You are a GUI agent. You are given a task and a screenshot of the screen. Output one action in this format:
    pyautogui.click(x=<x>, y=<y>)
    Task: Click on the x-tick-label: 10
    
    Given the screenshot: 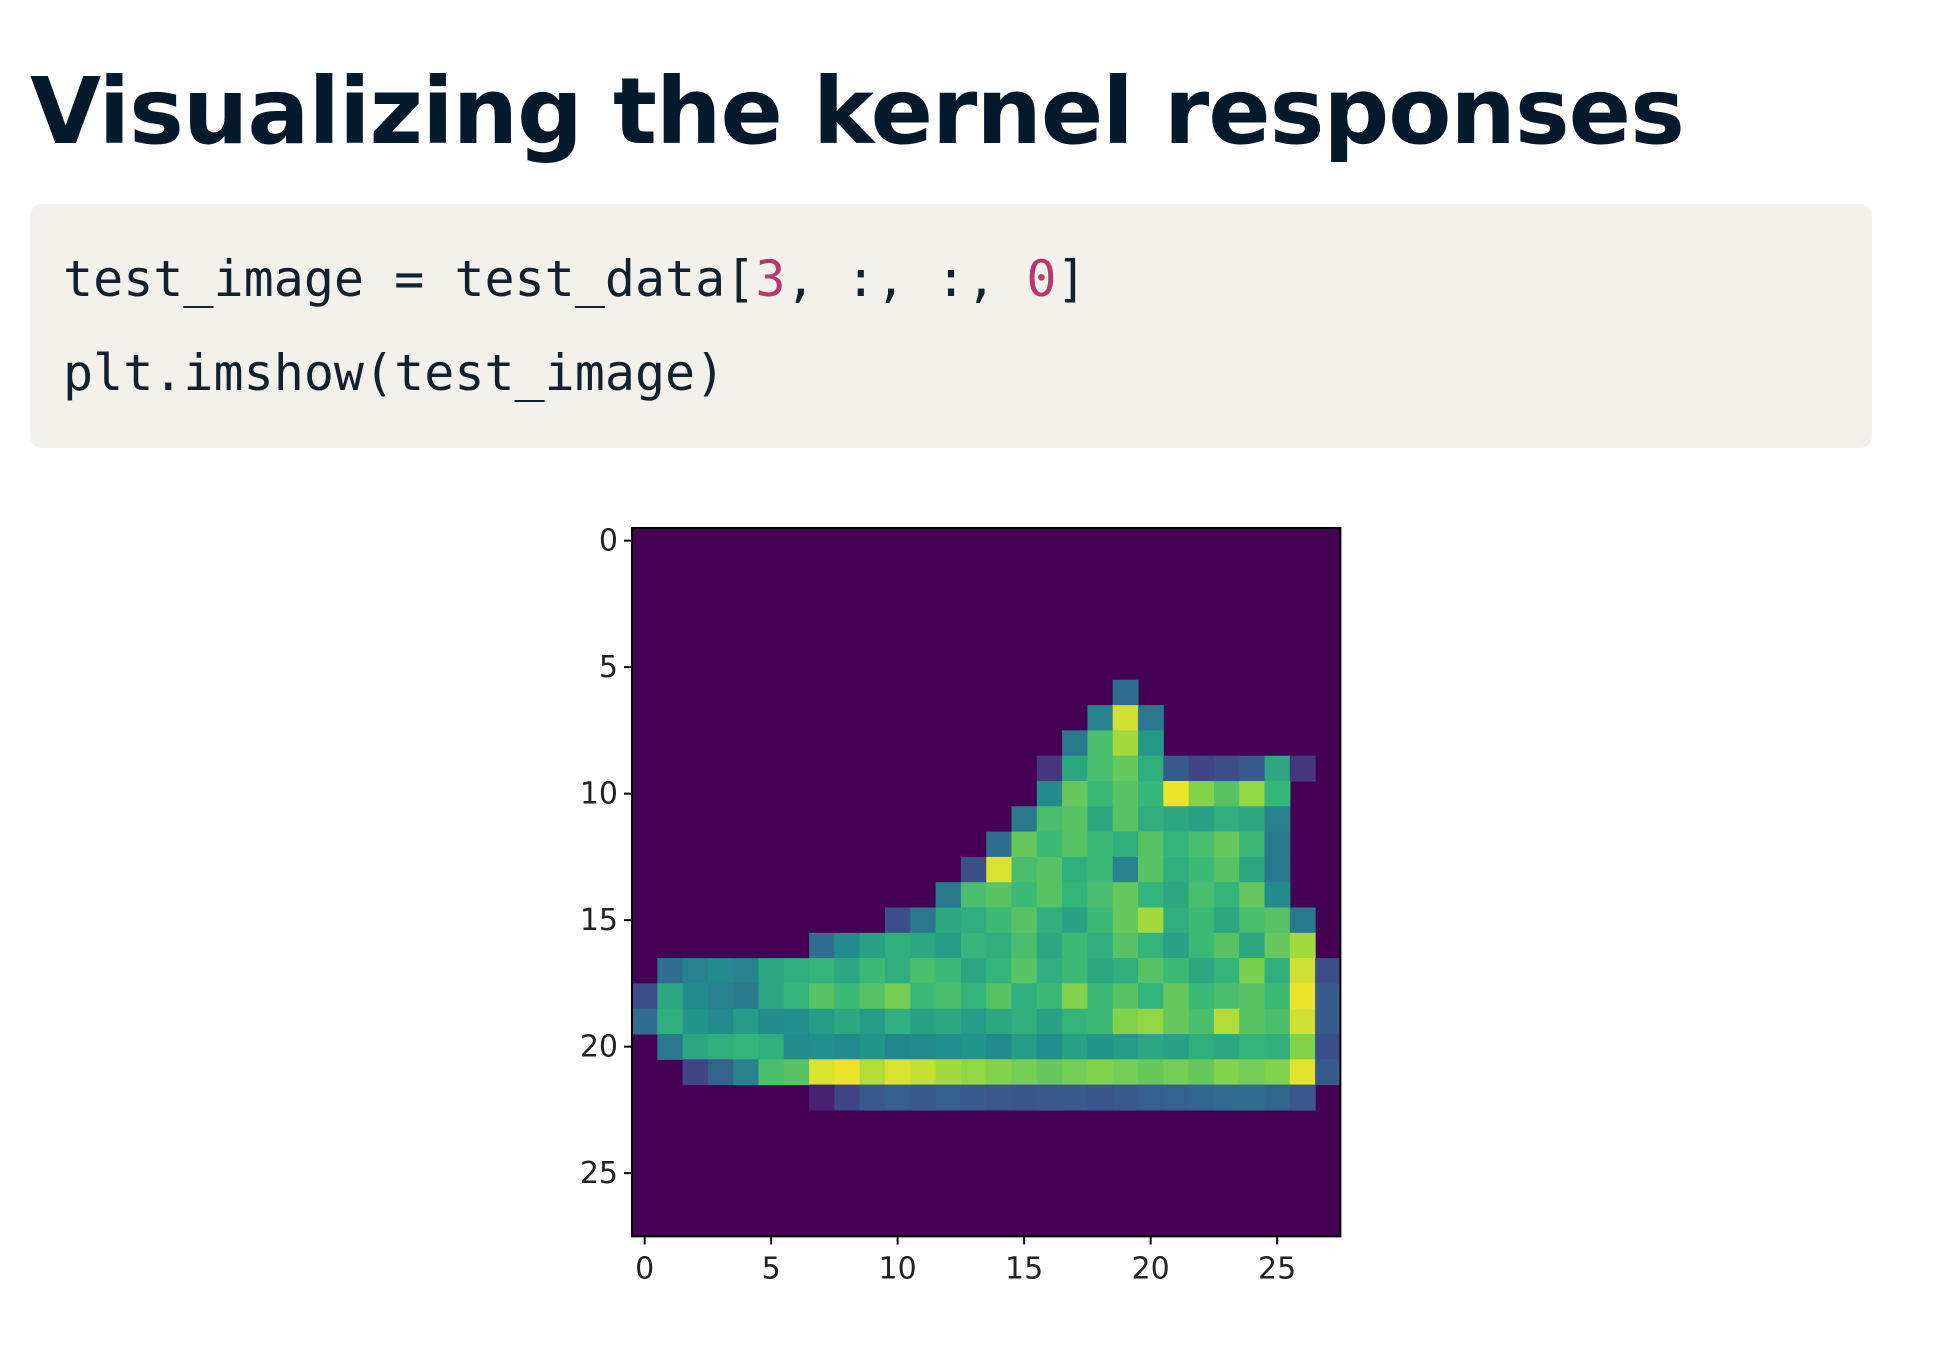 What is the action you would take?
    pyautogui.click(x=898, y=1268)
    